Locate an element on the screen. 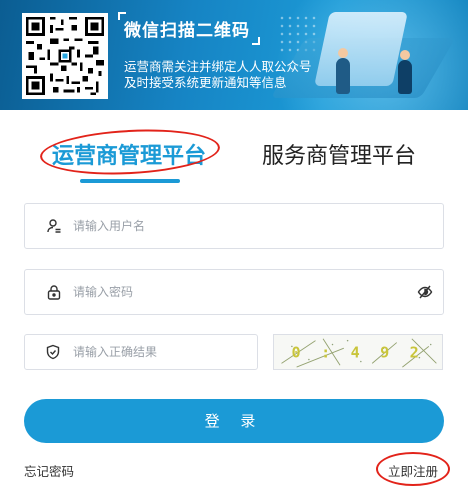 The height and width of the screenshot is (502, 468). password-input is located at coordinates (245, 292).